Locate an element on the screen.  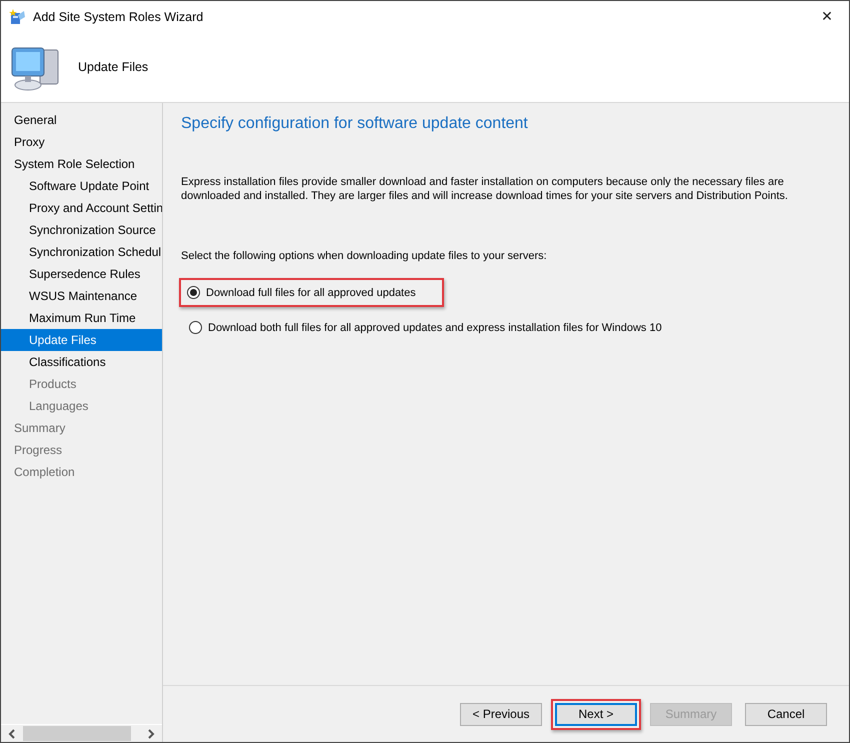
horizontal-scrollbar is located at coordinates (81, 733).